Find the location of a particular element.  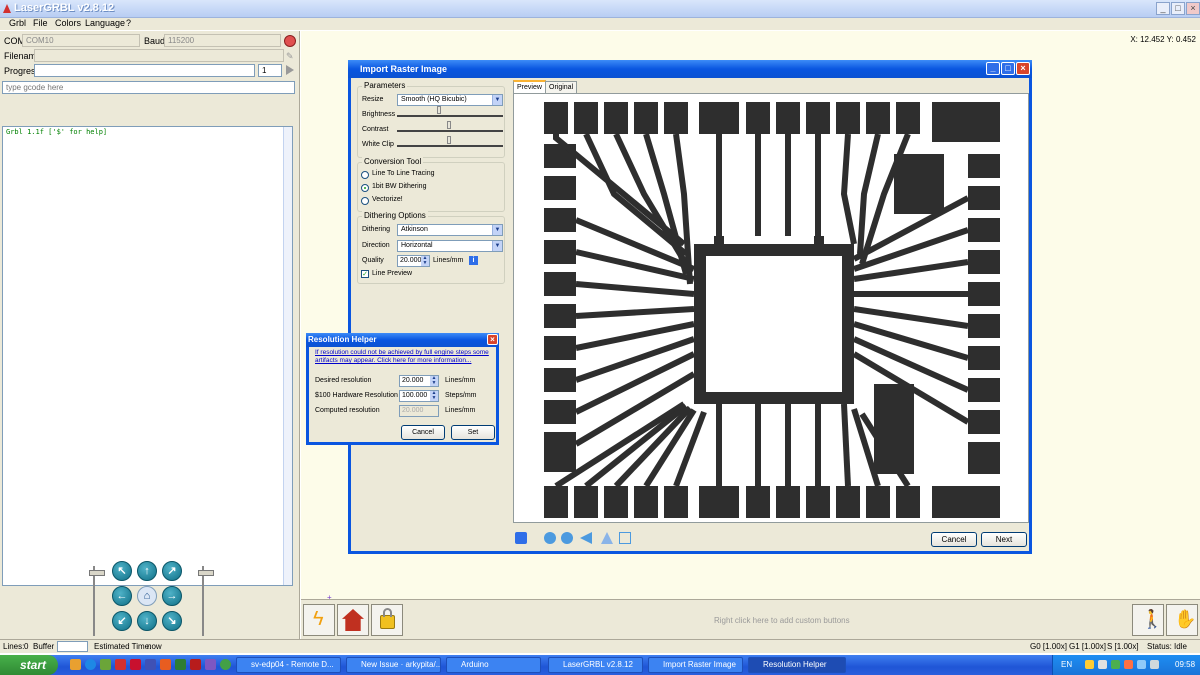

radio-bw-dithering-label: 1bit BW Dithering is located at coordinates (399, 186).